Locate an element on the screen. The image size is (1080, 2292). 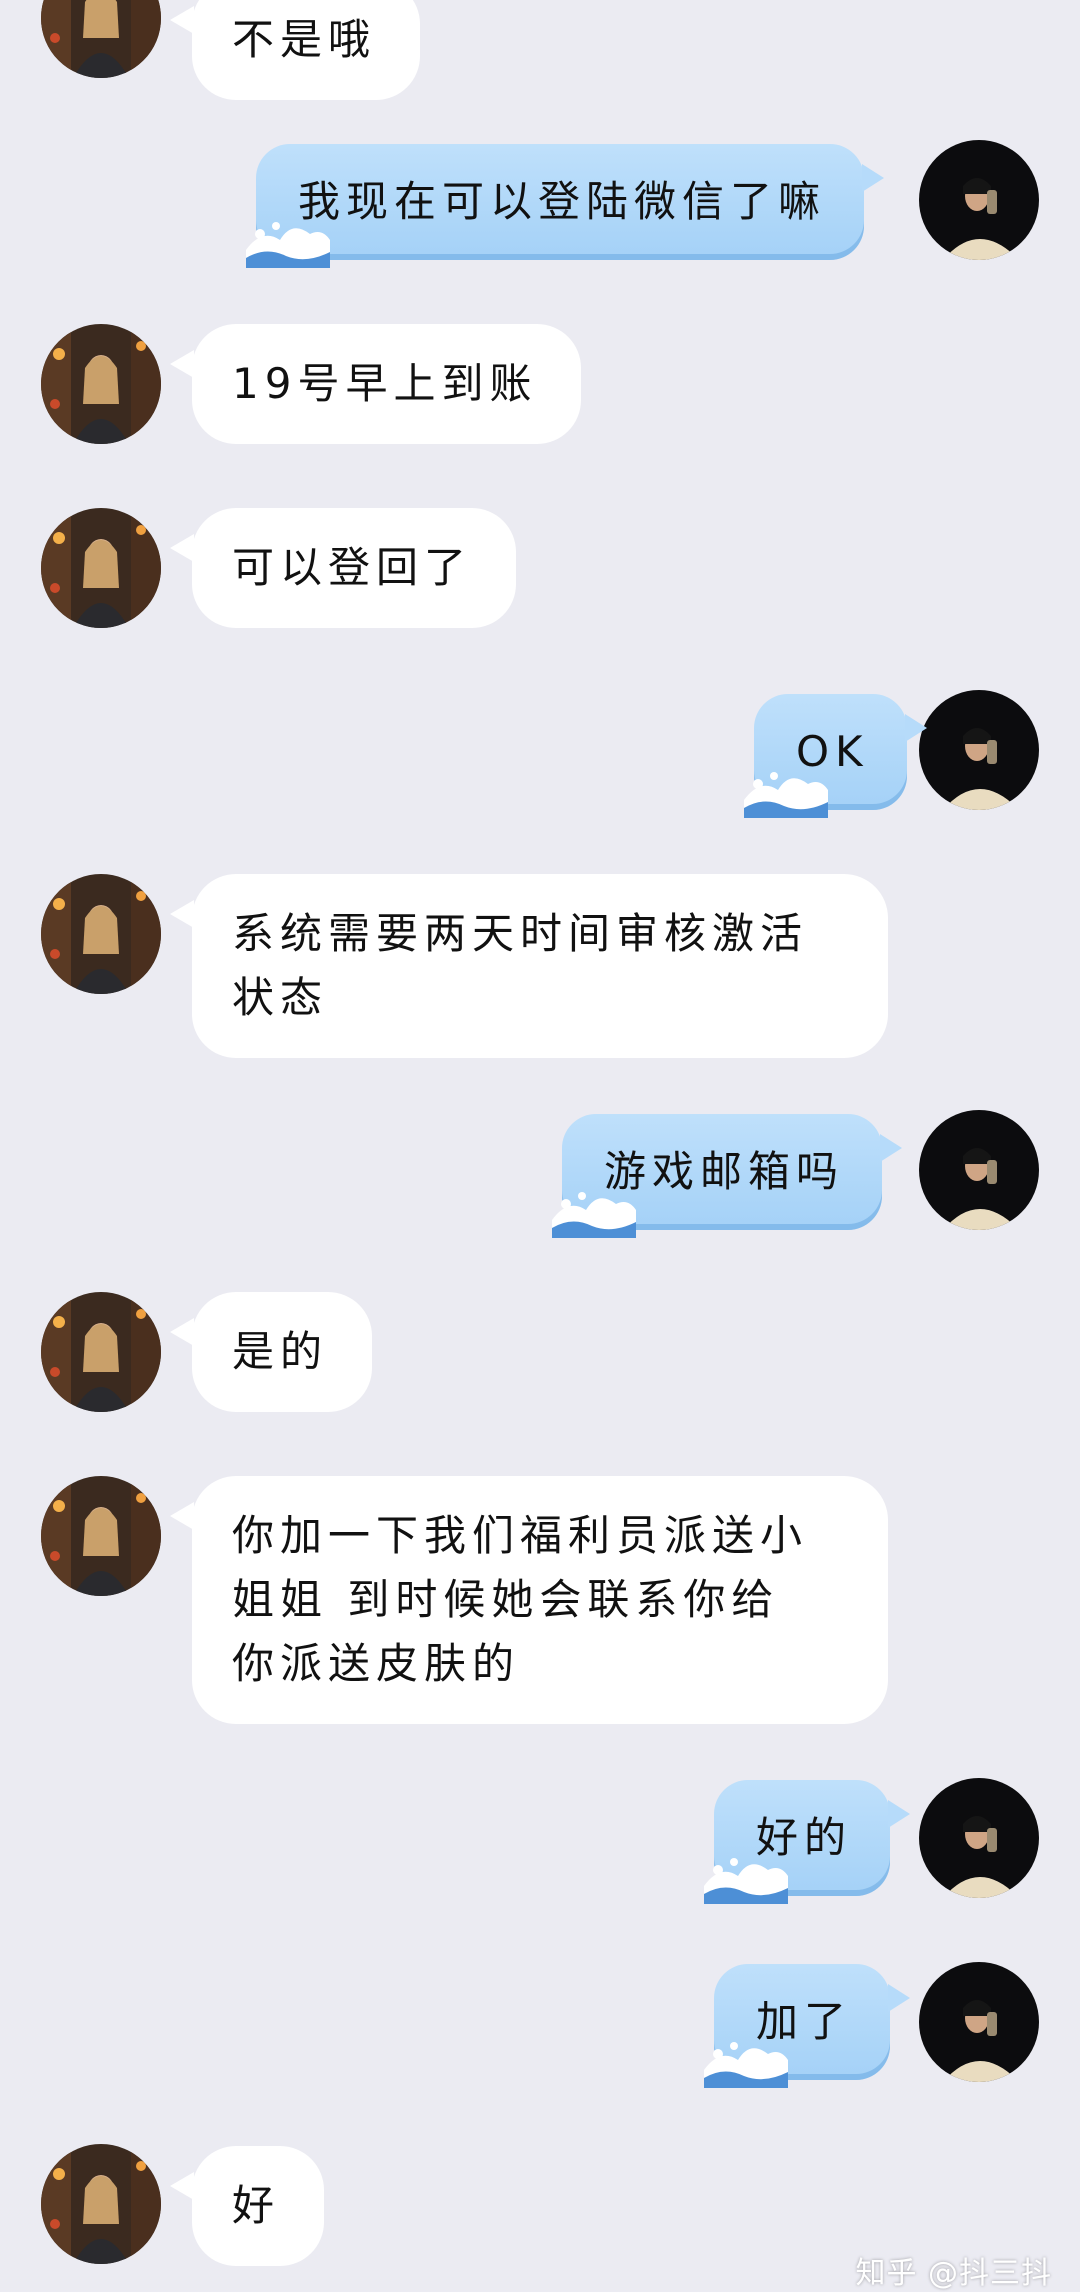
friend-message-bubble: 你加一下我们福利员派送小 姐姐 到时候她会联系你给 你派送皮肤的 is located at coordinates (529, 1600).